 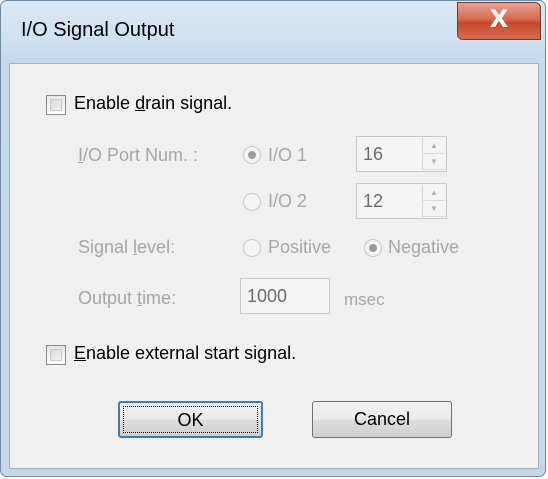 I want to click on cancel-button: Cancel, so click(x=382, y=419).